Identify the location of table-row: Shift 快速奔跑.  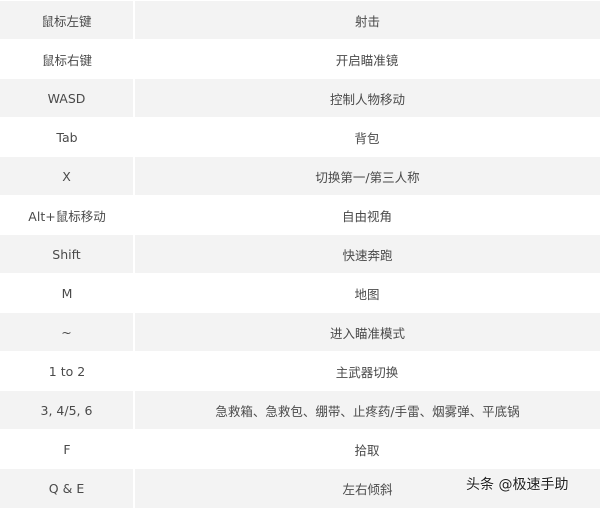
(300, 254).